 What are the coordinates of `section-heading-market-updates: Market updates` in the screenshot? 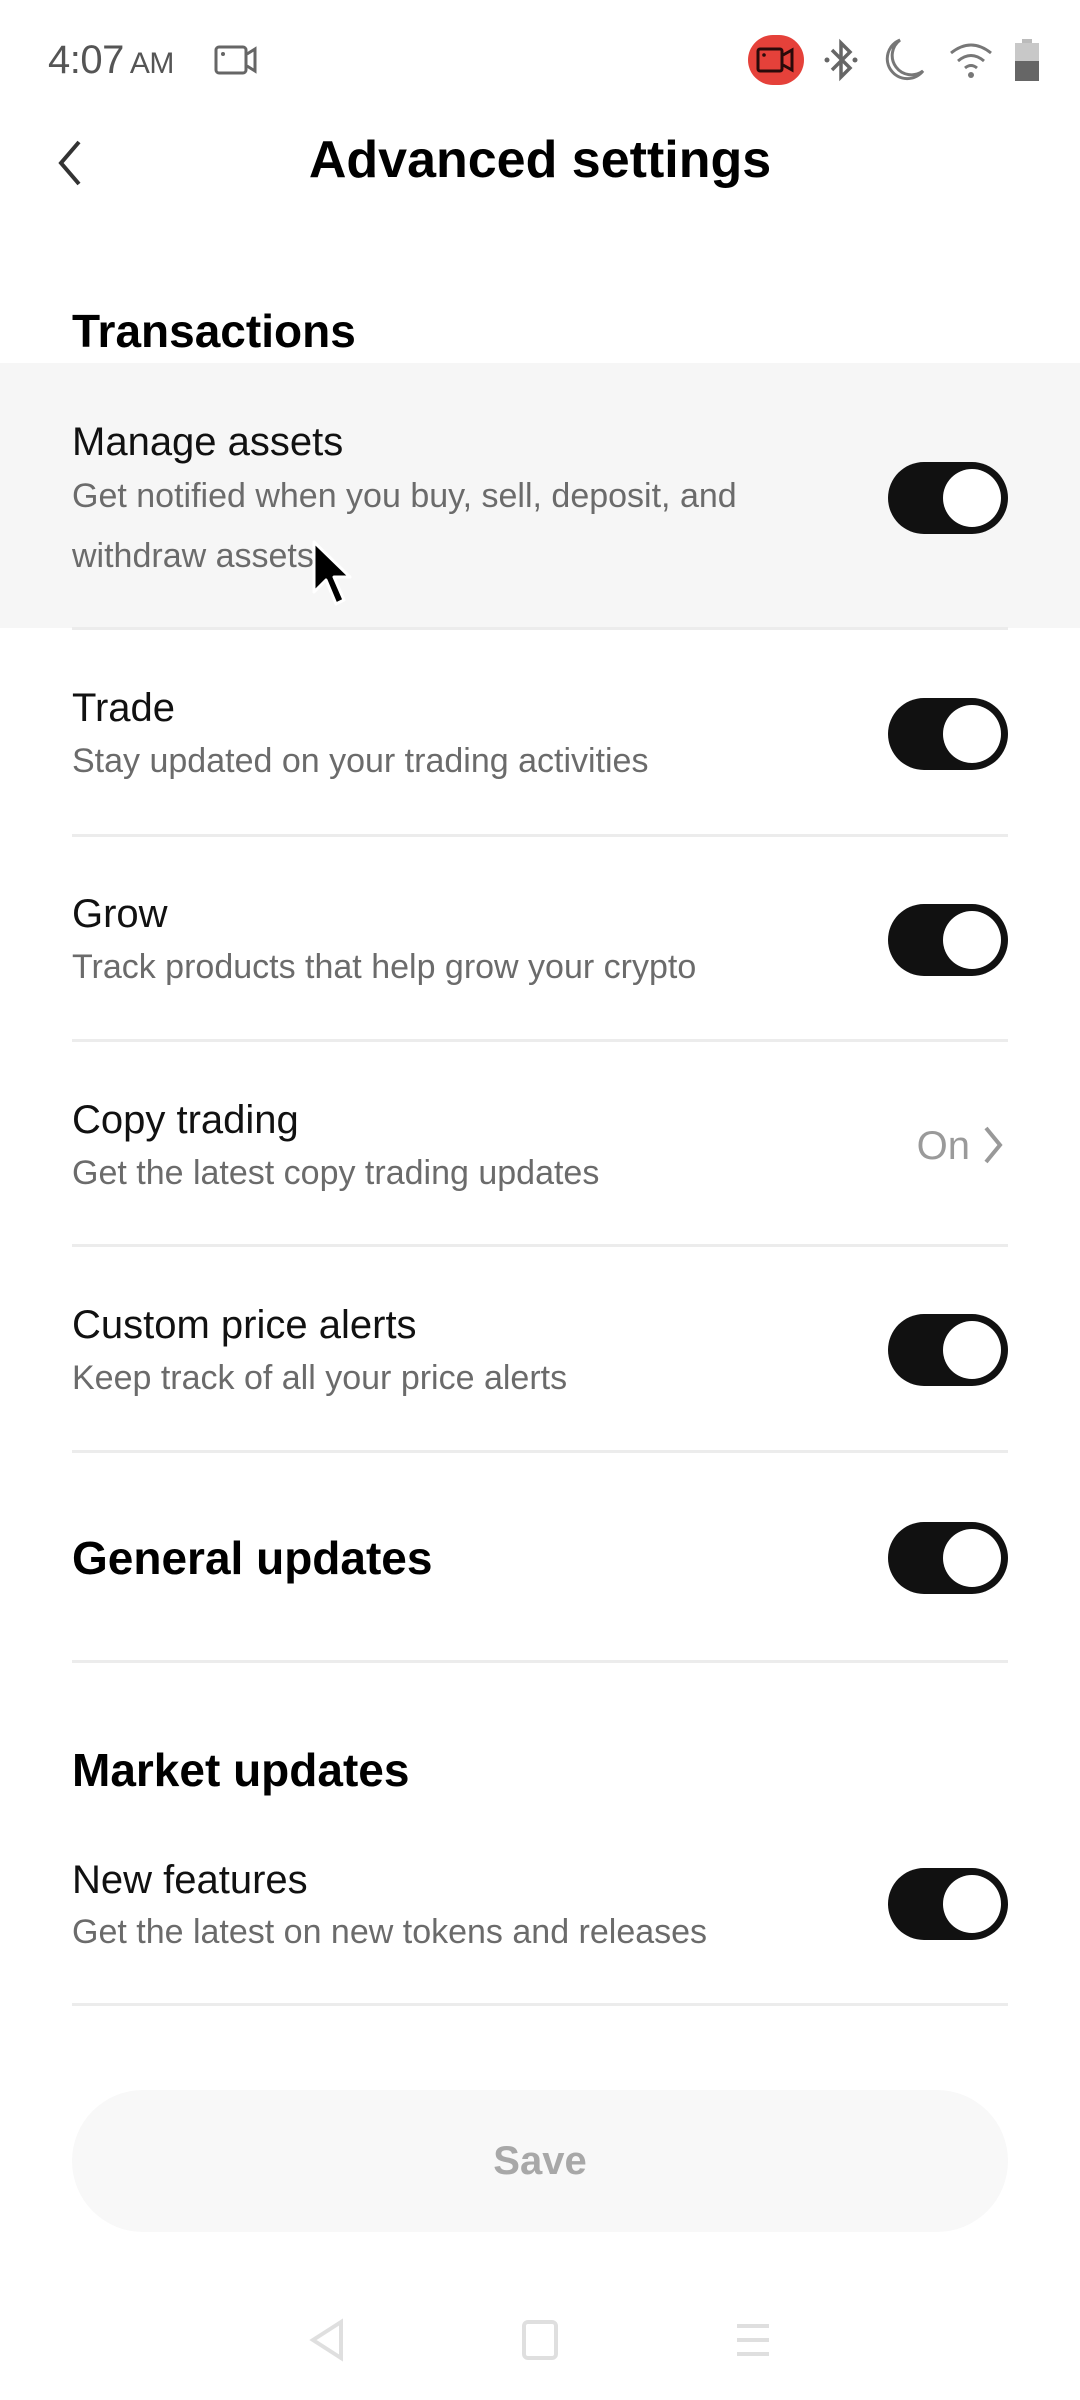 It's located at (241, 1770).